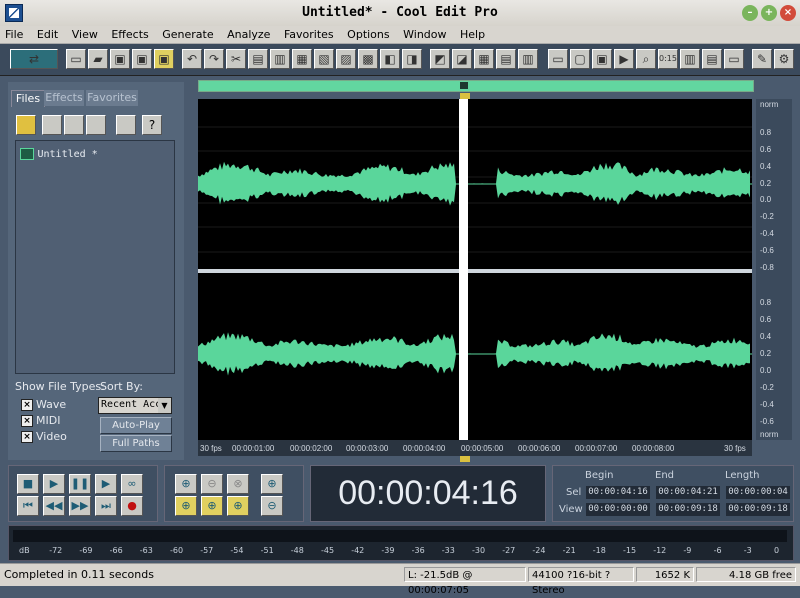  I want to click on file-list: Untitled *, so click(95, 257).